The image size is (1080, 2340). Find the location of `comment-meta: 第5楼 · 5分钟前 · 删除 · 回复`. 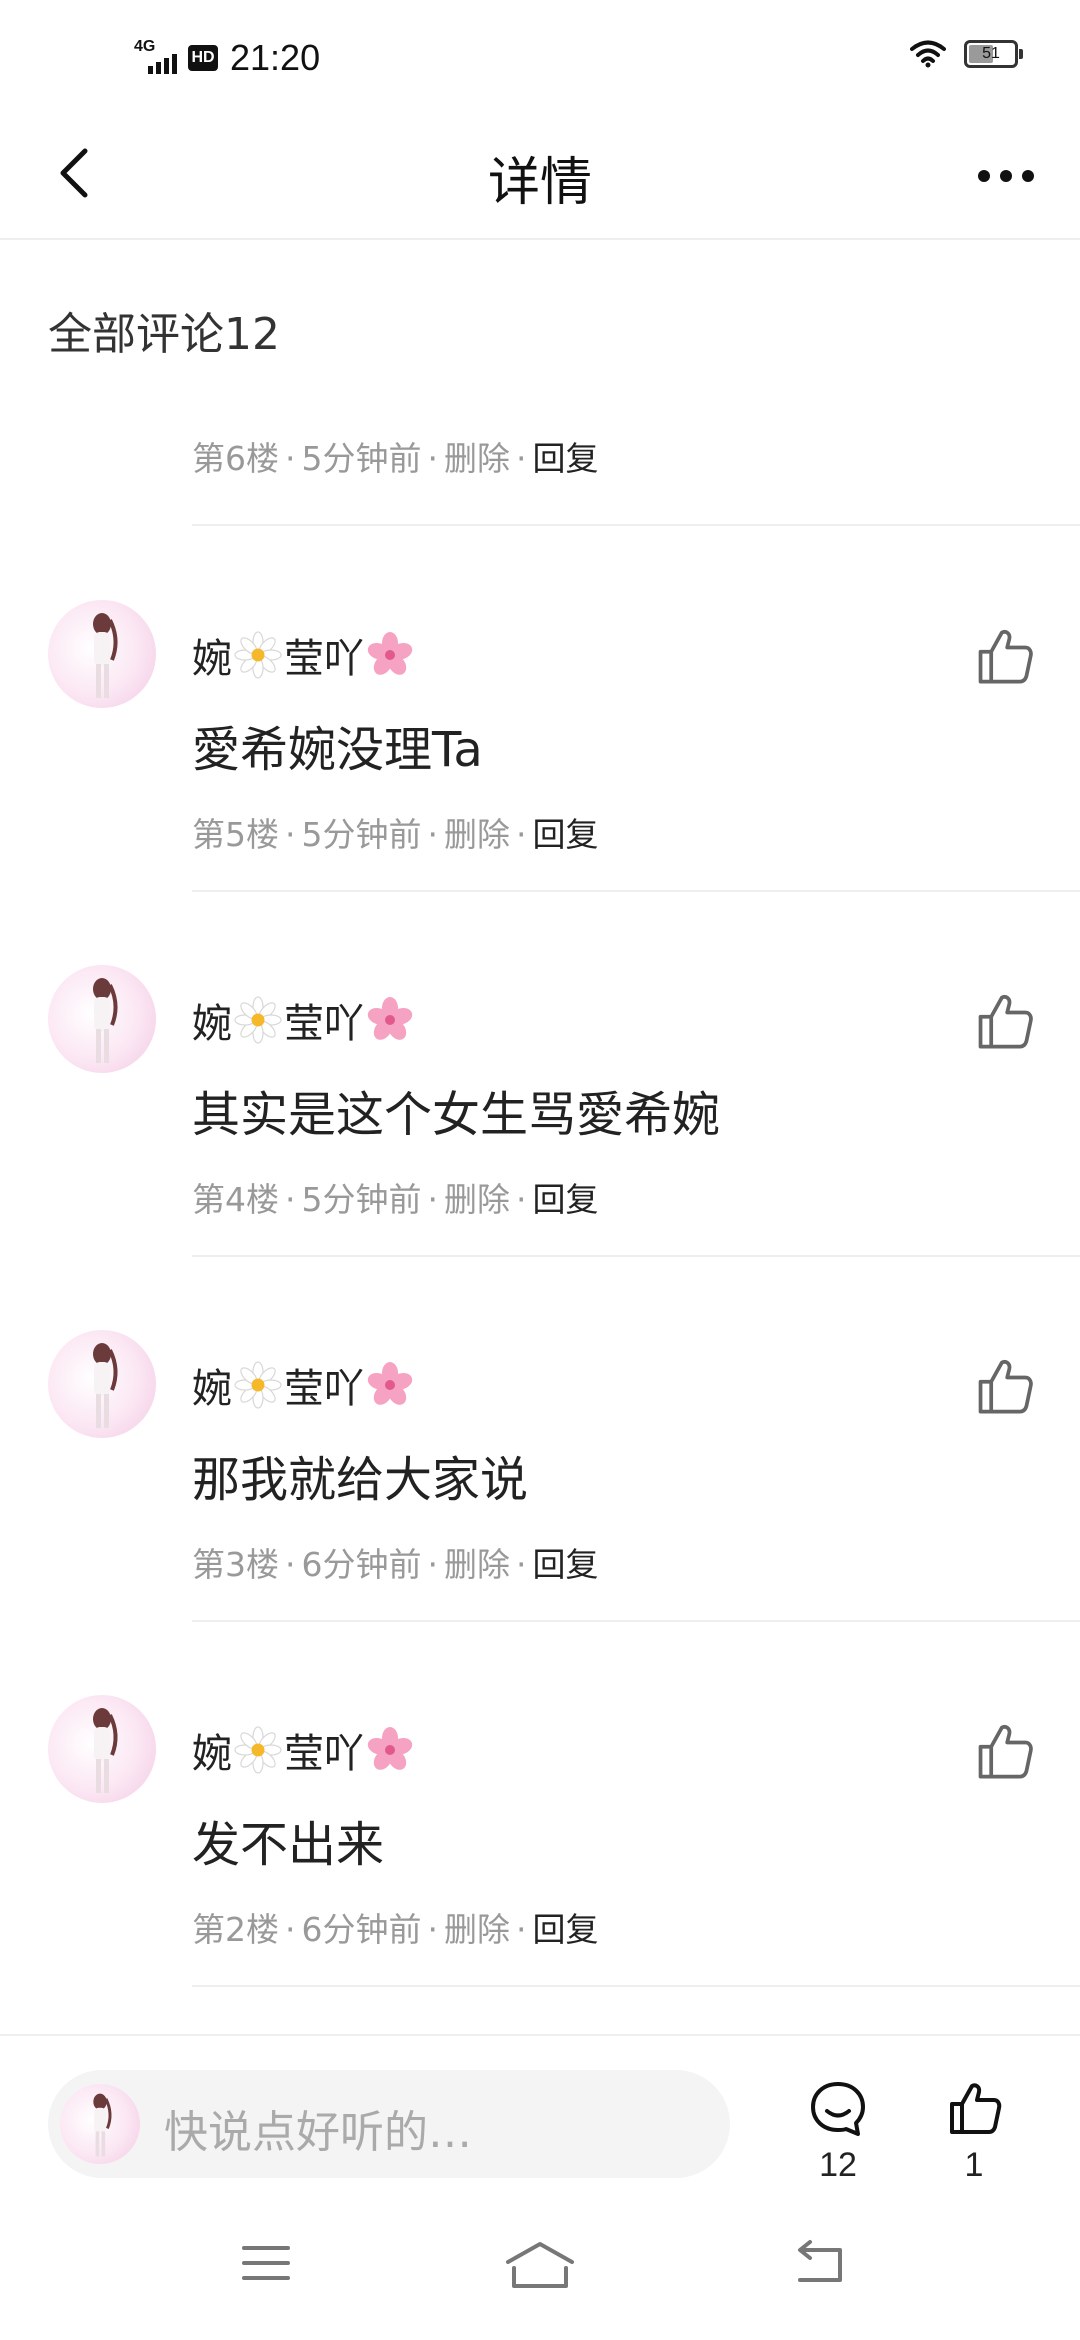

comment-meta: 第5楼 · 5分钟前 · 删除 · 回复 is located at coordinates (395, 832).